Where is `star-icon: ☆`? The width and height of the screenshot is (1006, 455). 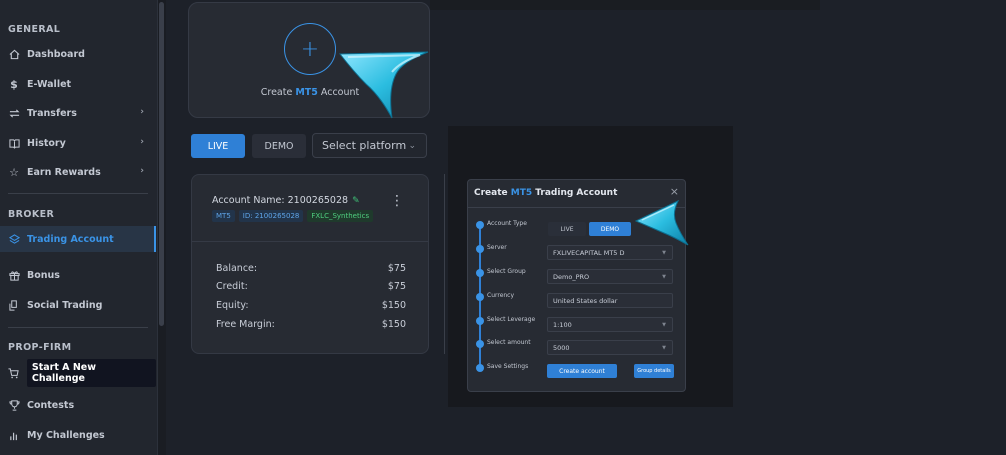 star-icon: ☆ is located at coordinates (14, 172).